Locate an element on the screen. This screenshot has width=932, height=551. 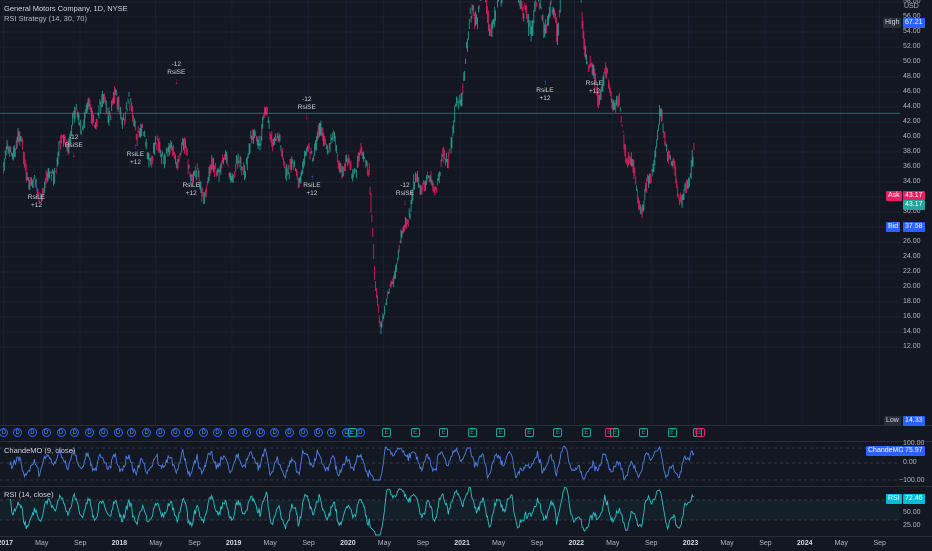
price-tick: 38.00 is located at coordinates (912, 151).